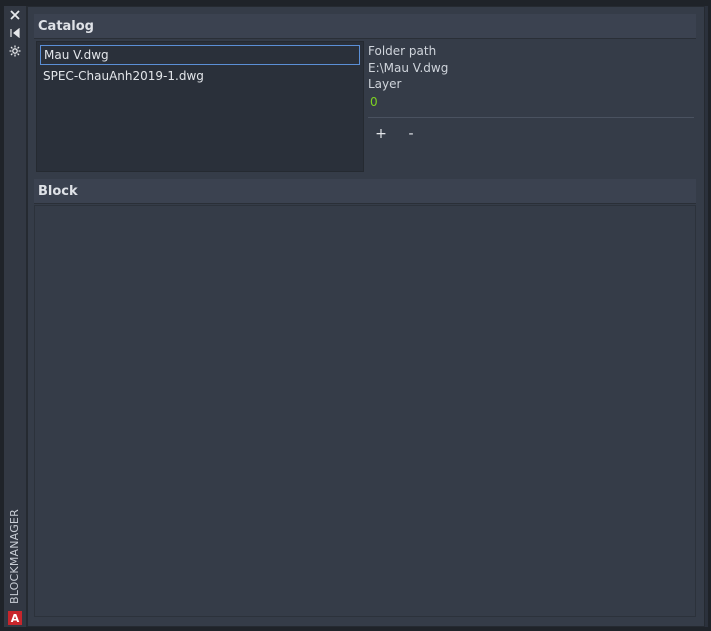 The image size is (711, 631). Describe the element at coordinates (15, 316) in the screenshot. I see `palette-title-strip: BLOCKMANAGER A` at that location.